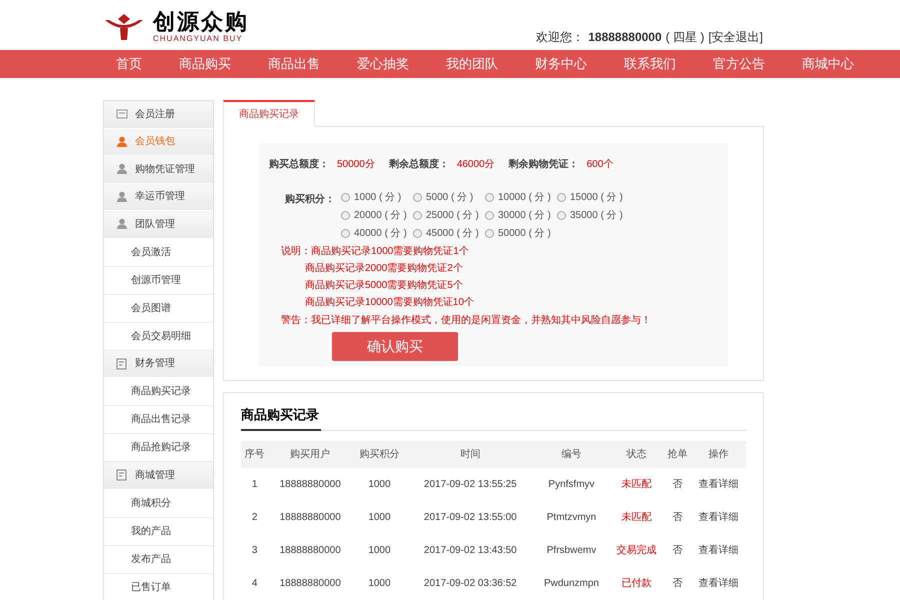  What do you see at coordinates (452, 234) in the screenshot?
I see `option-label: 45000 ( 分 )` at bounding box center [452, 234].